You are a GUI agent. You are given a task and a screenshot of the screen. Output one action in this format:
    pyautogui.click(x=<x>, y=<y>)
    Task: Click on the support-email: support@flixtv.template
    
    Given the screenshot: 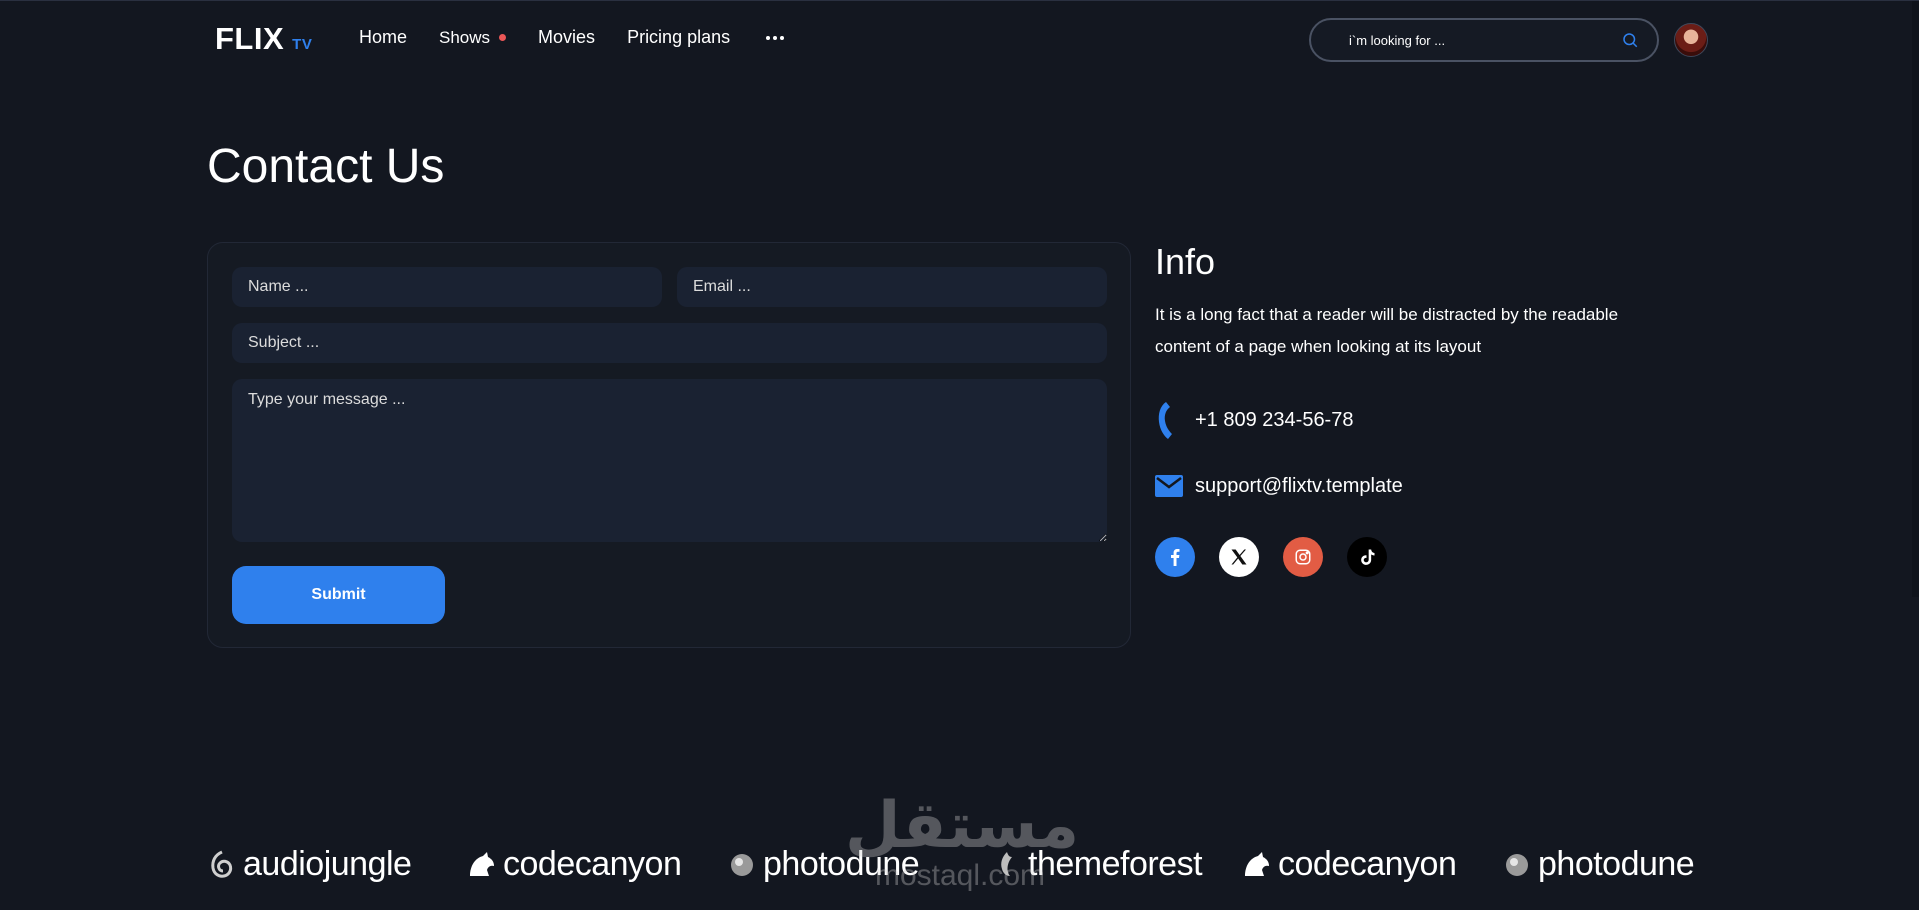 What is the action you would take?
    pyautogui.click(x=1299, y=485)
    